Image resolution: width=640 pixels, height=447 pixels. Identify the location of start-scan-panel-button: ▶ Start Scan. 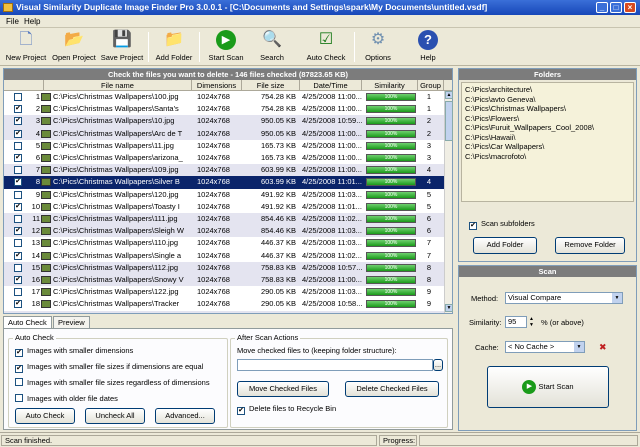
(548, 387).